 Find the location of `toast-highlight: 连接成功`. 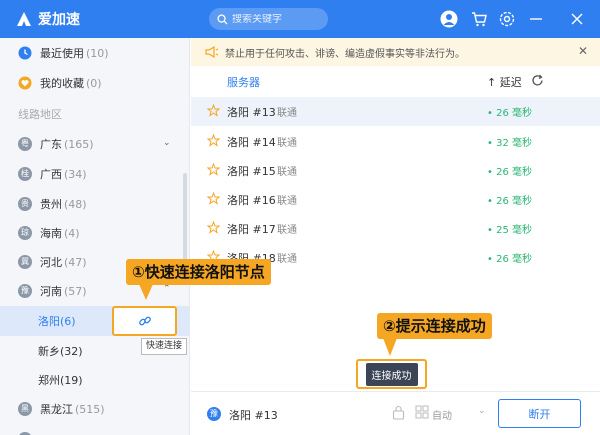

toast-highlight: 连接成功 is located at coordinates (391, 374).